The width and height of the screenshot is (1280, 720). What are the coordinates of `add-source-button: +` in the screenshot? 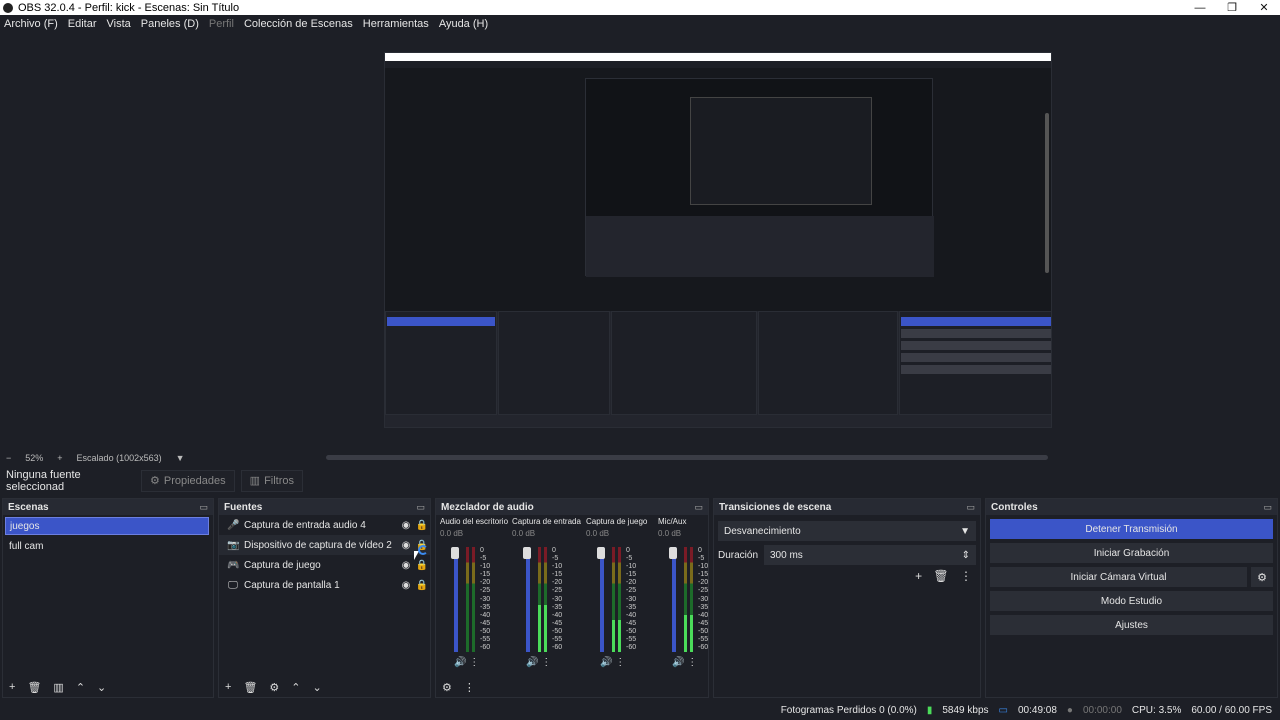 It's located at (228, 687).